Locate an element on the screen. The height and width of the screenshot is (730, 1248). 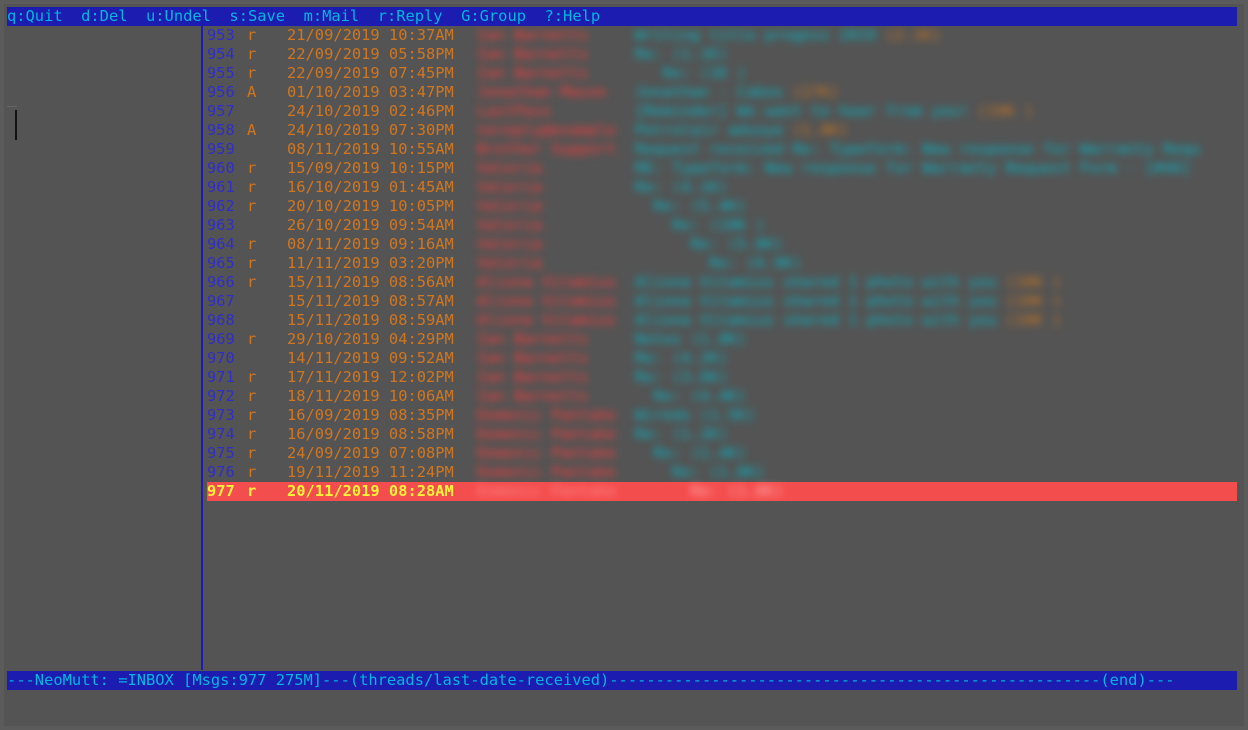
help-item: s:Save is located at coordinates (266, 16).